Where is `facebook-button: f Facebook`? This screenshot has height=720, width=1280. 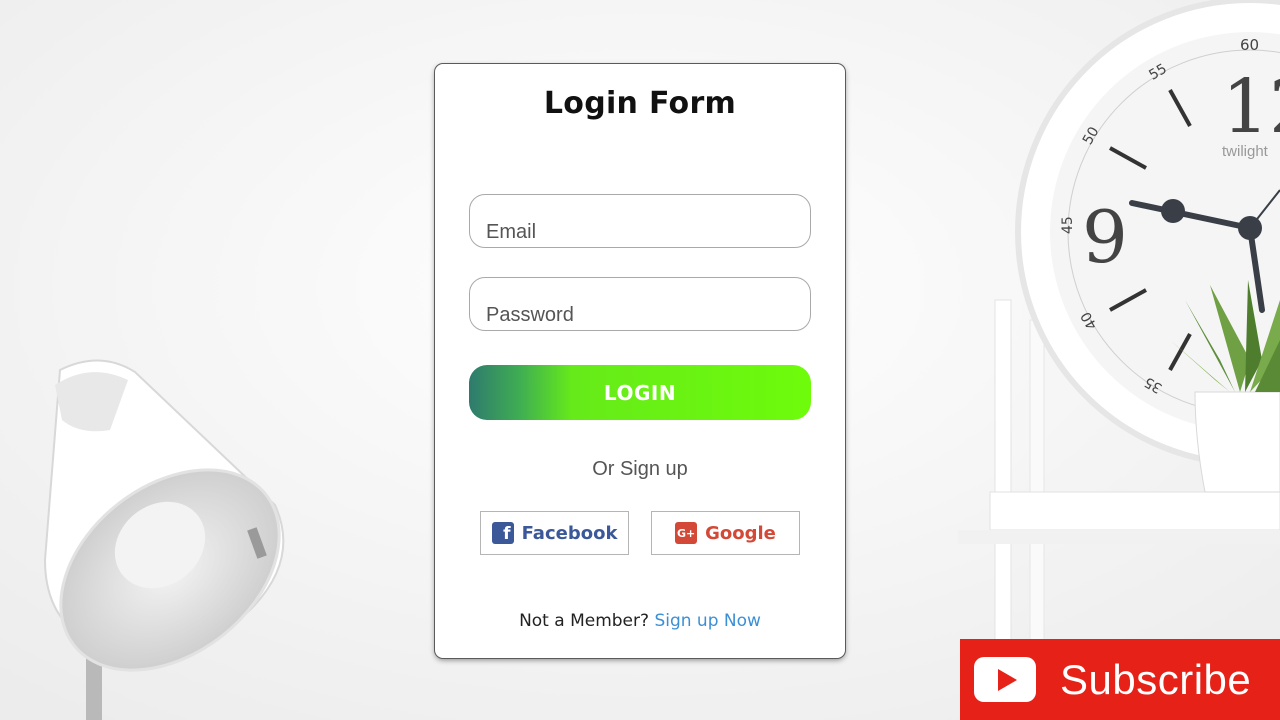 facebook-button: f Facebook is located at coordinates (554, 533).